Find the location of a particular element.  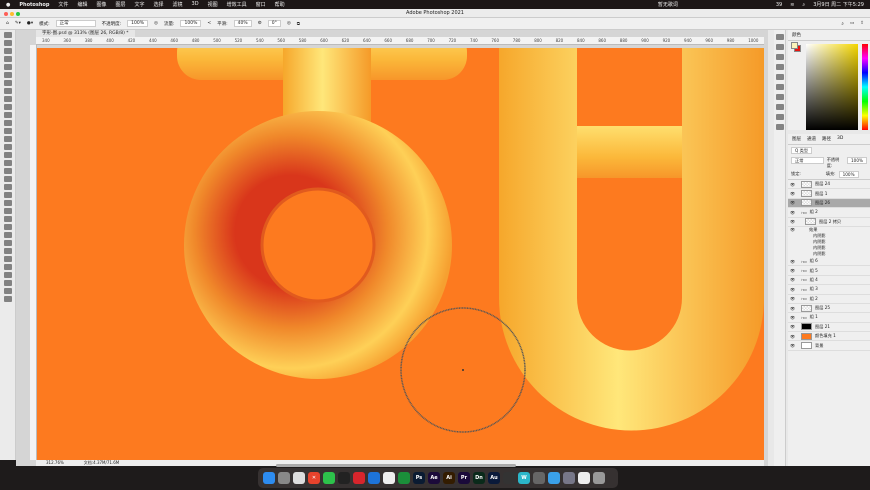

layer-row: 👁 图层 25 is located at coordinates (829, 309).